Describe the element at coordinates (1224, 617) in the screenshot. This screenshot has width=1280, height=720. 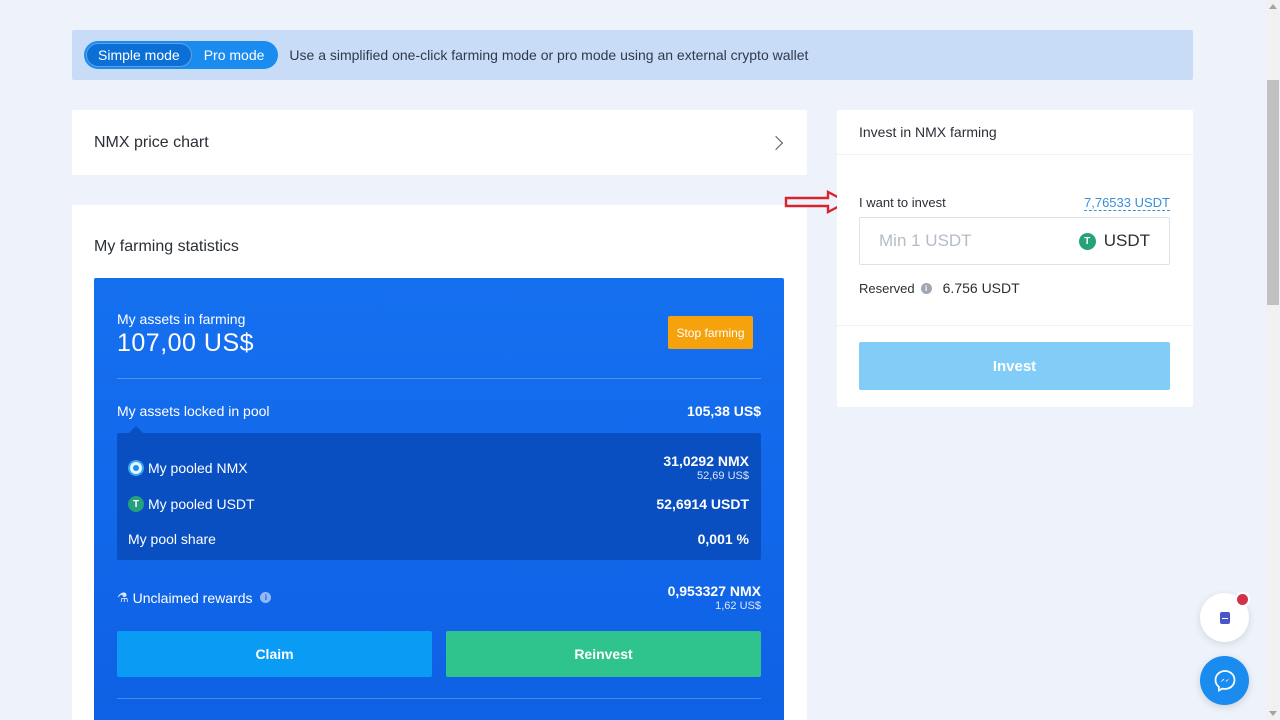
I see `document-icon` at that location.